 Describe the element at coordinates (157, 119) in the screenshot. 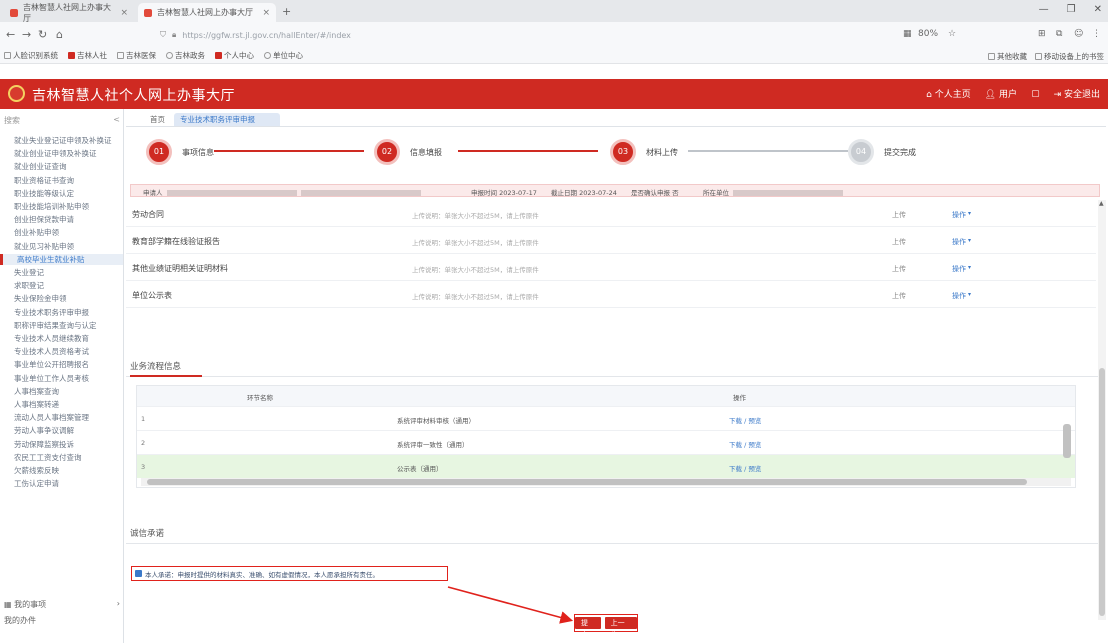

I see `tab-home: 首页` at that location.